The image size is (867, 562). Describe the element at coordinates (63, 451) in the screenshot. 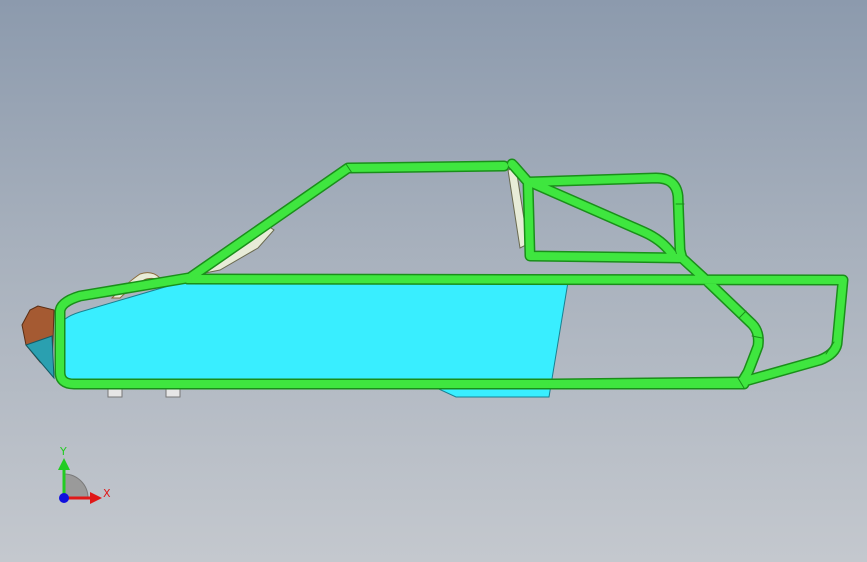

I see `y-axis-label: Y` at that location.